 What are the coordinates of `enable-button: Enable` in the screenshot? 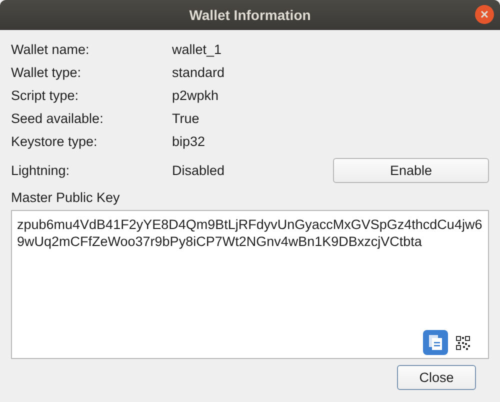 It's located at (411, 170).